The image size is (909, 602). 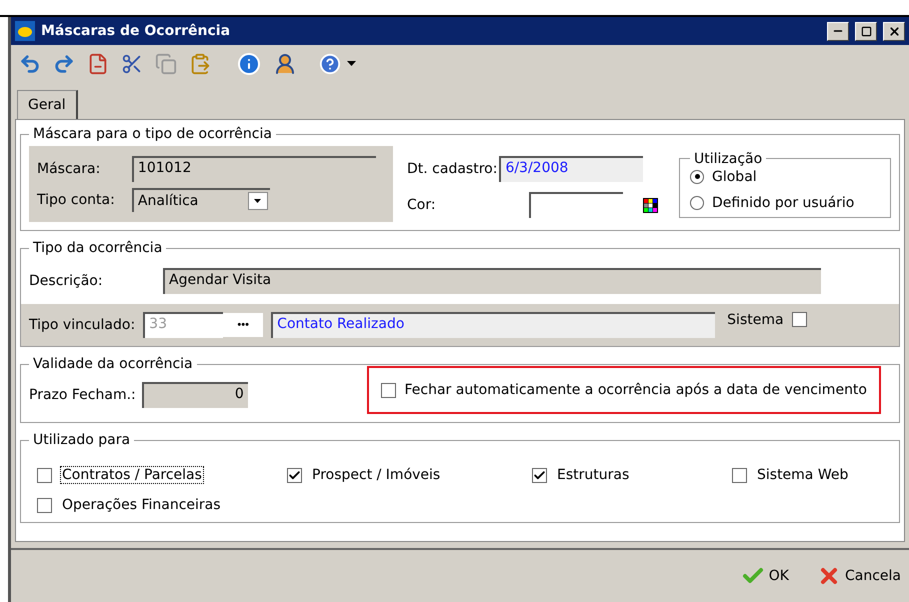 I want to click on group-title: Máscara para o tipo de ocorrência, so click(x=152, y=134).